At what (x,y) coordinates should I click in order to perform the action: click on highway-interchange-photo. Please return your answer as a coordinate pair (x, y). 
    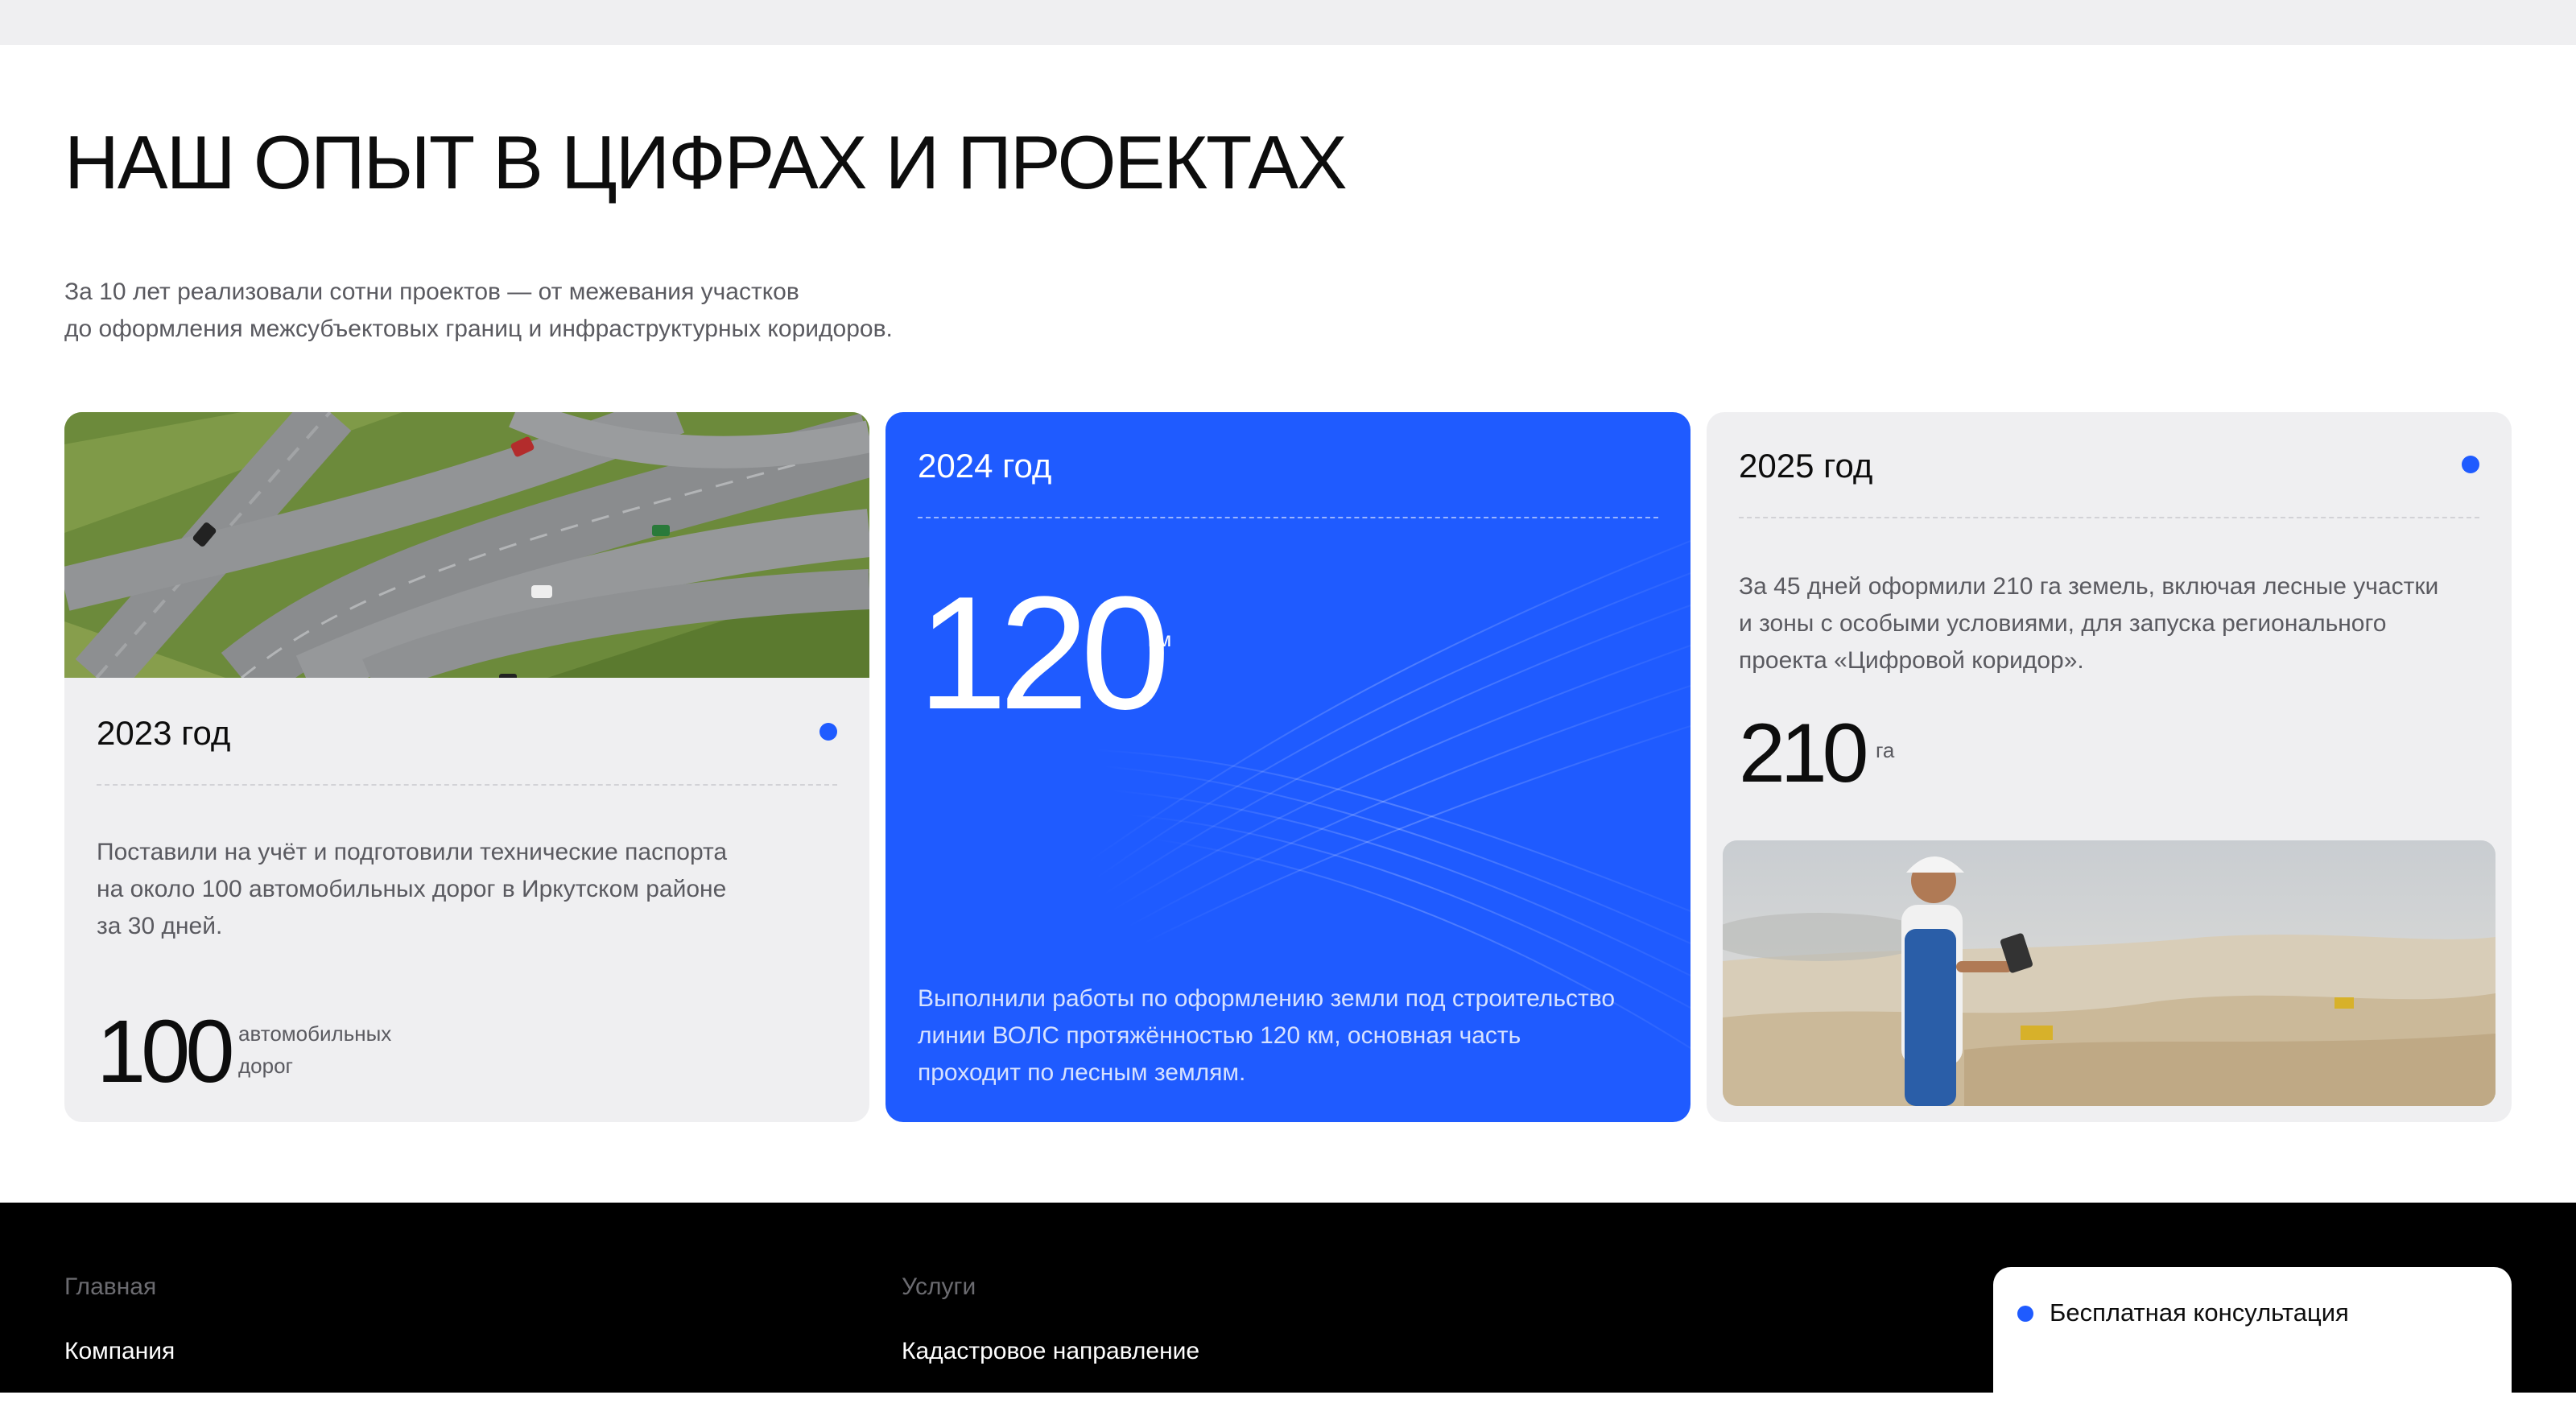
    Looking at the image, I should click on (466, 545).